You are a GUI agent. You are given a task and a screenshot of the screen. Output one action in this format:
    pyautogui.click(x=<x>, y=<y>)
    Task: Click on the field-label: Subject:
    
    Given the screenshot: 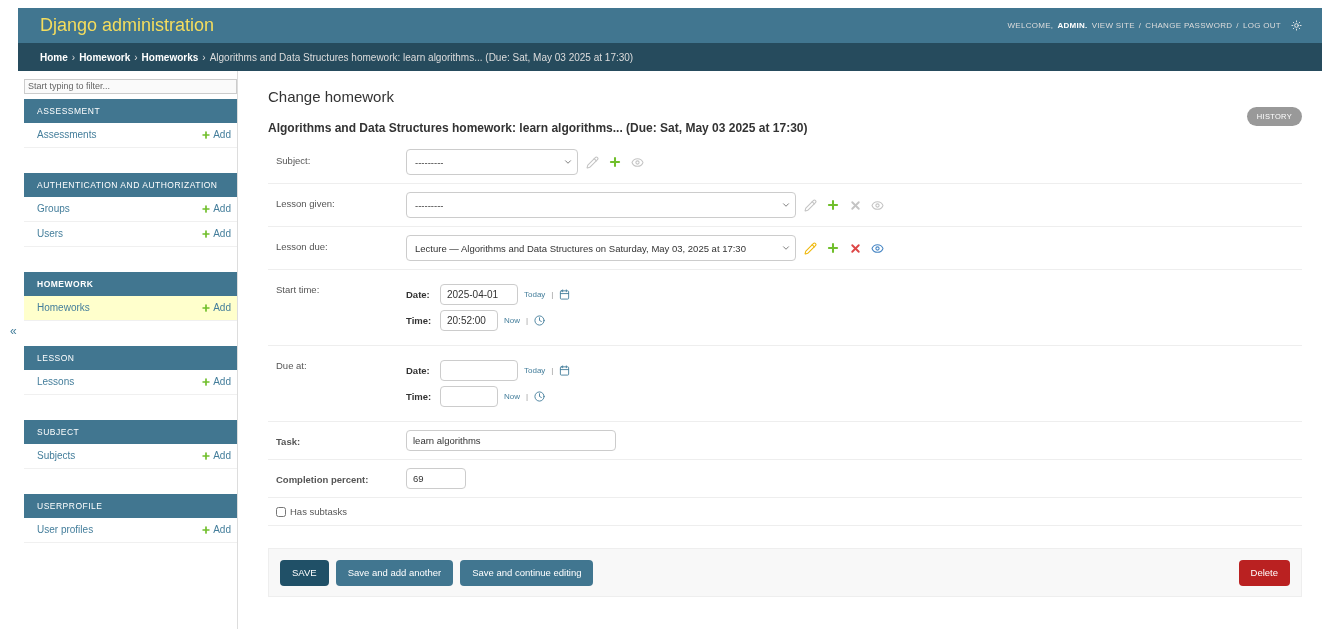 What is the action you would take?
    pyautogui.click(x=294, y=160)
    